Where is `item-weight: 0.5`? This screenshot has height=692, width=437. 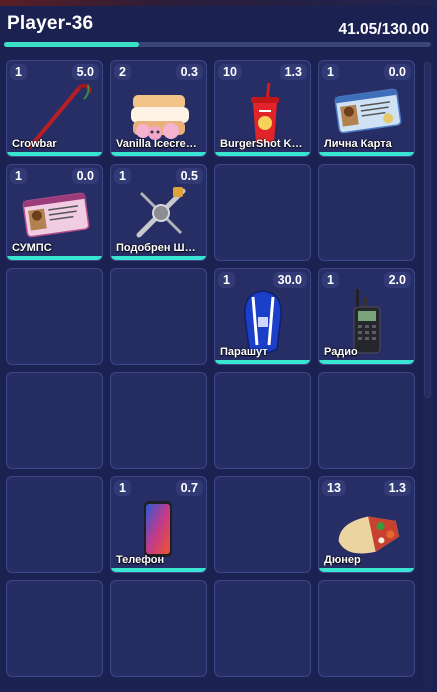 item-weight: 0.5 is located at coordinates (189, 176).